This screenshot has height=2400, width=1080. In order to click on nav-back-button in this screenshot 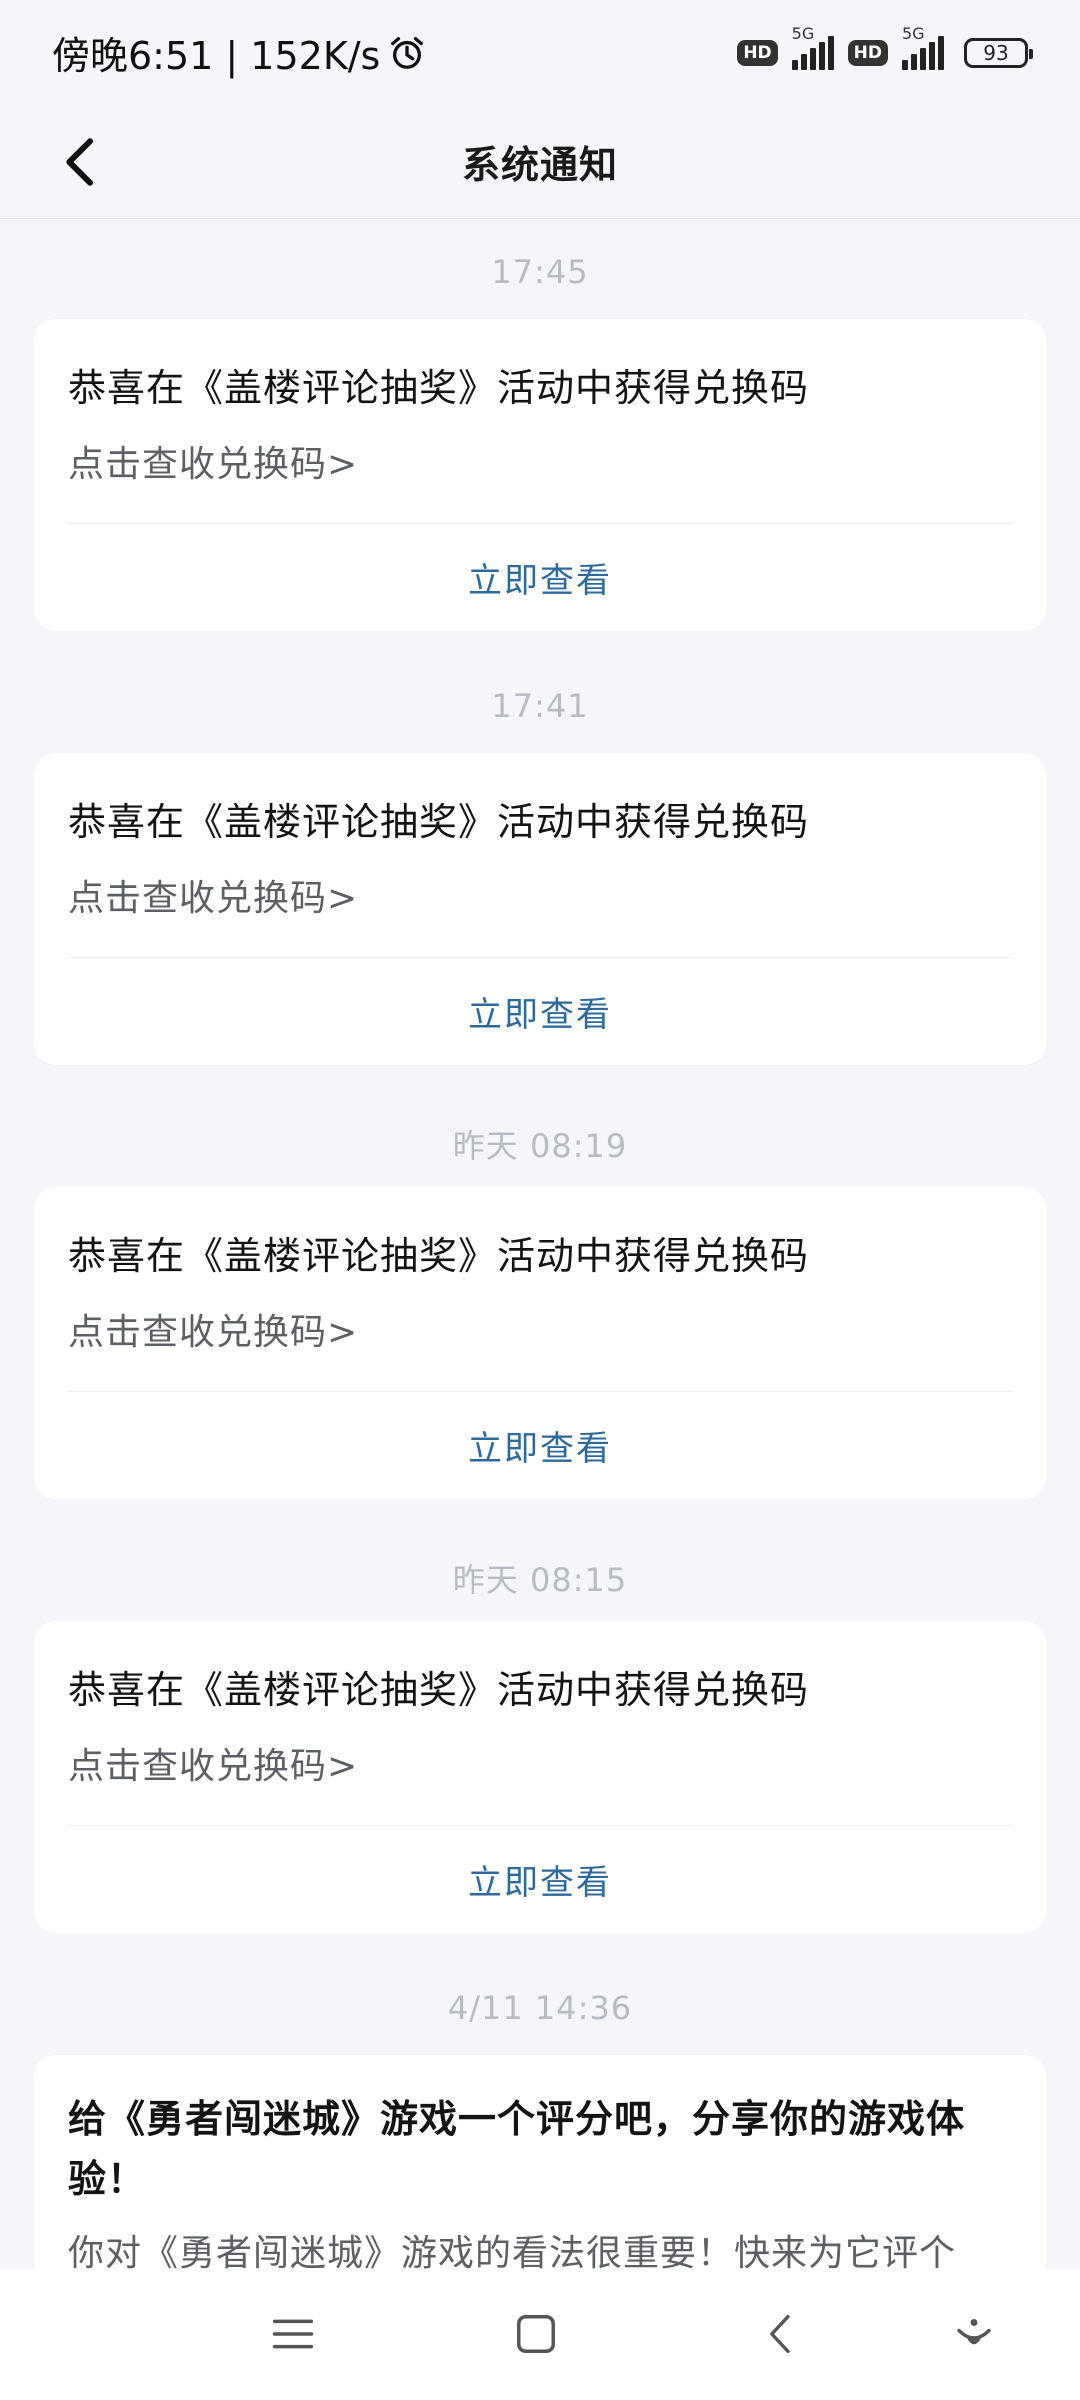, I will do `click(781, 2334)`.